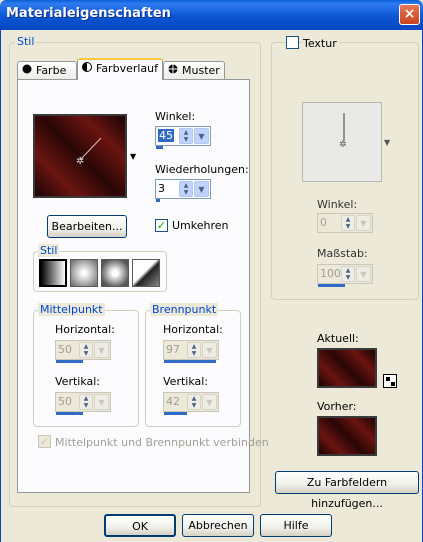 The height and width of the screenshot is (542, 423). Describe the element at coordinates (331, 285) in the screenshot. I see `texture-scale-level-bar` at that location.